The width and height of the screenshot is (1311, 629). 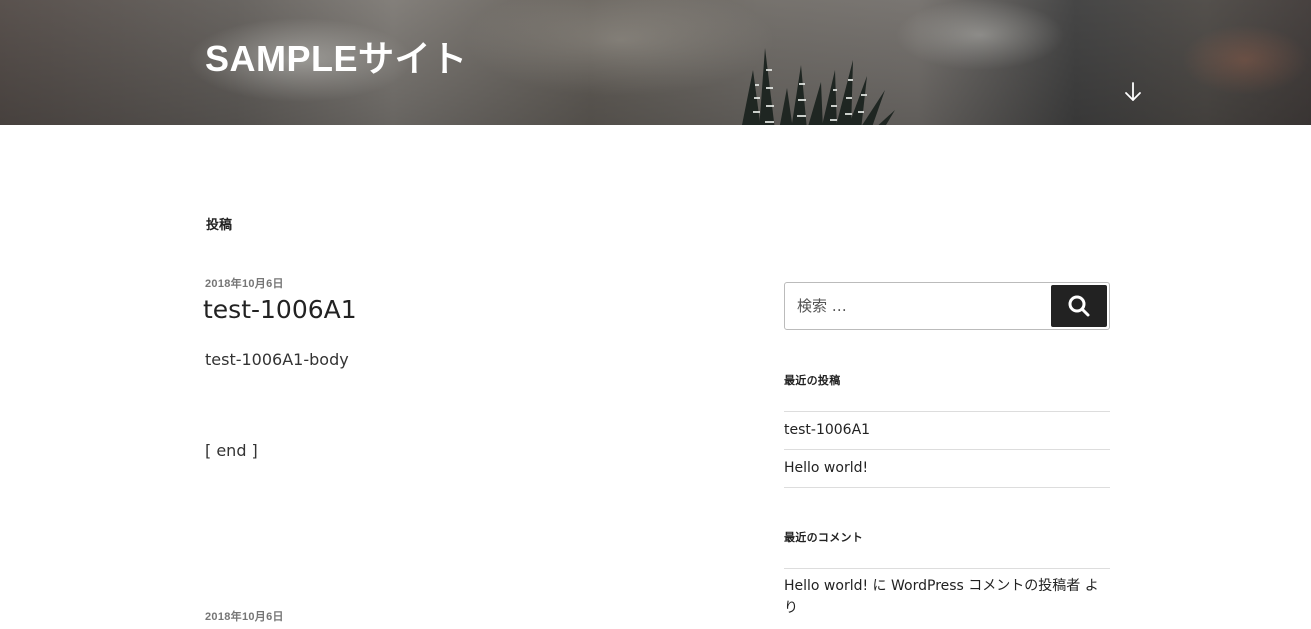 I want to click on list-item: test-1006A1, so click(x=947, y=431).